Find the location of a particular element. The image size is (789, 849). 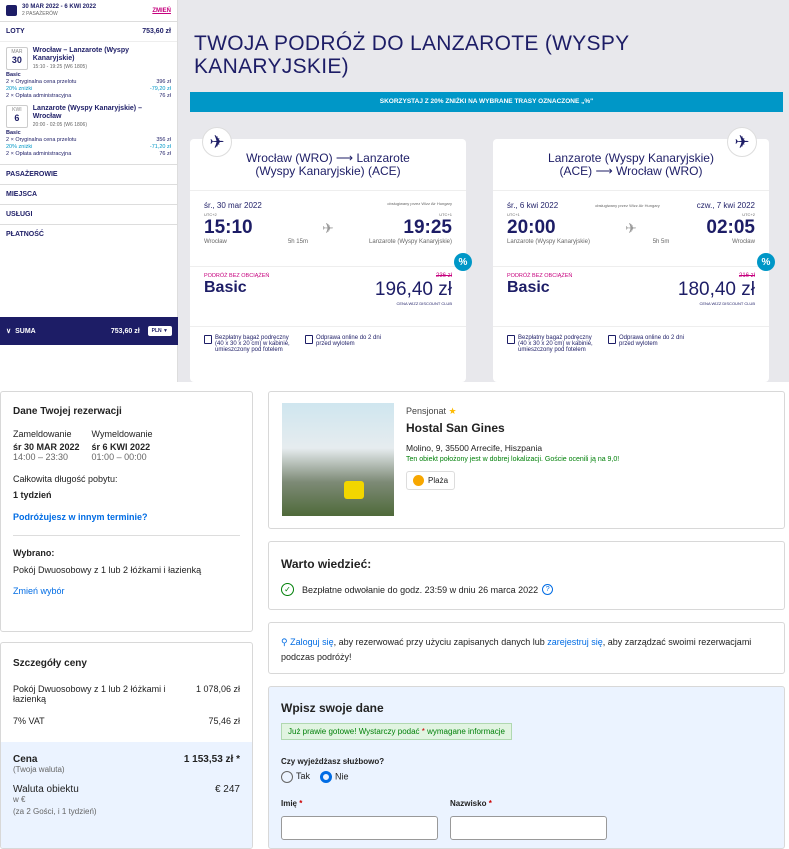

booking-title: Dane Twojej rezerwacji is located at coordinates (67, 411).